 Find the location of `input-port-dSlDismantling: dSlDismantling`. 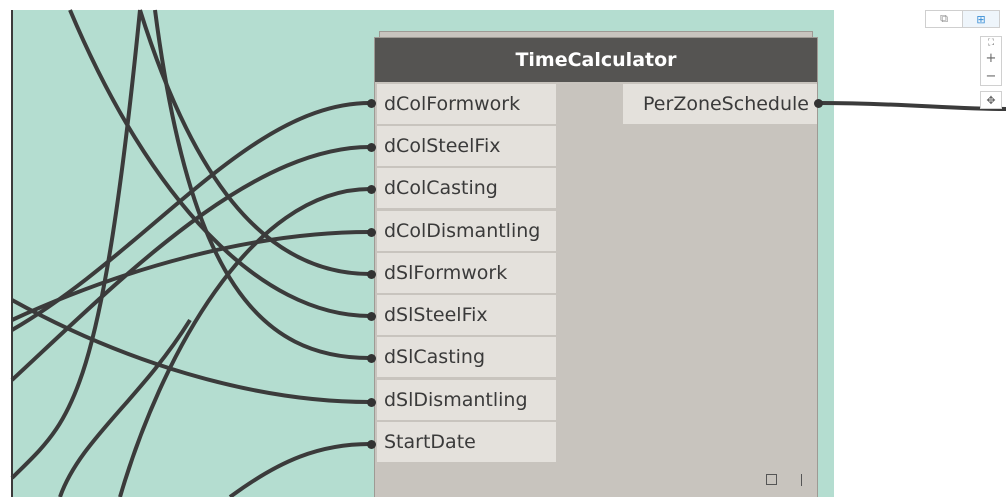

input-port-dSlDismantling: dSlDismantling is located at coordinates (466, 400).